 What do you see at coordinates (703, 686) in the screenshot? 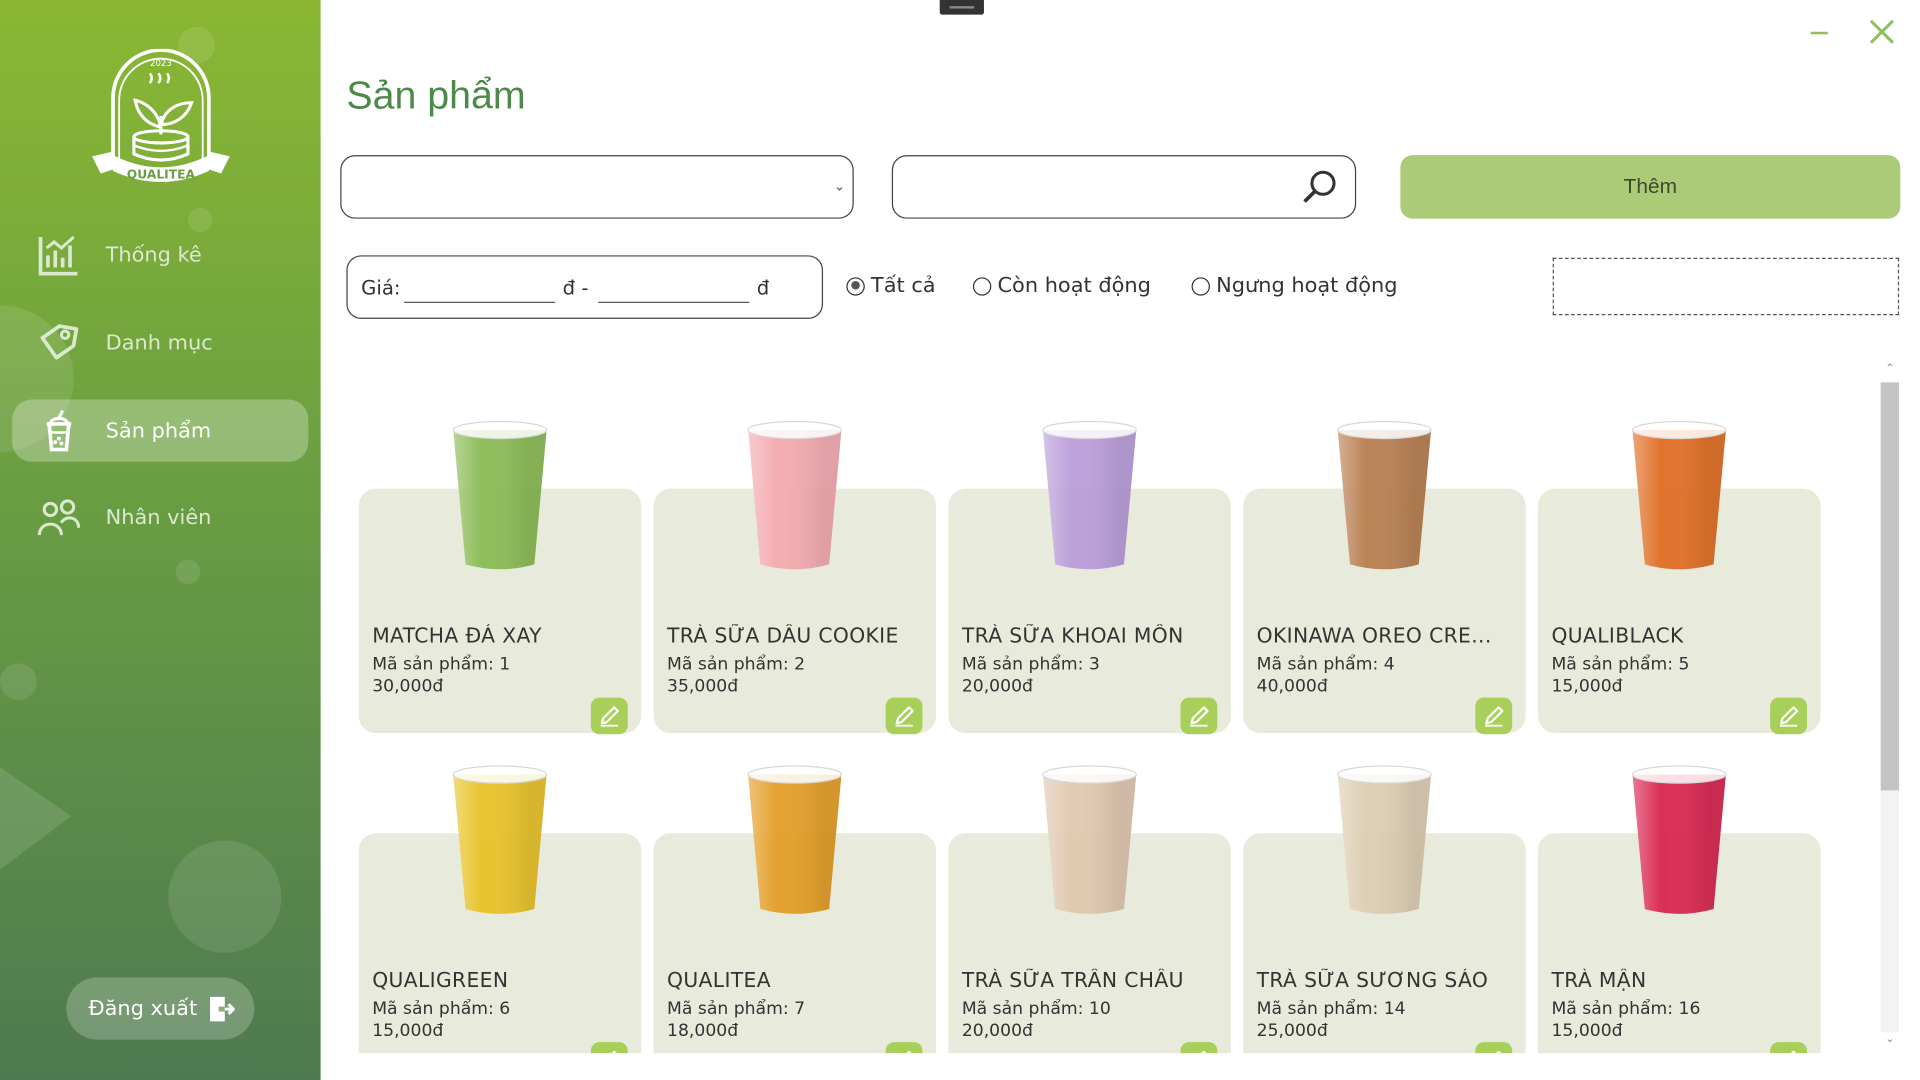
I see `product-price: 35,000đ` at bounding box center [703, 686].